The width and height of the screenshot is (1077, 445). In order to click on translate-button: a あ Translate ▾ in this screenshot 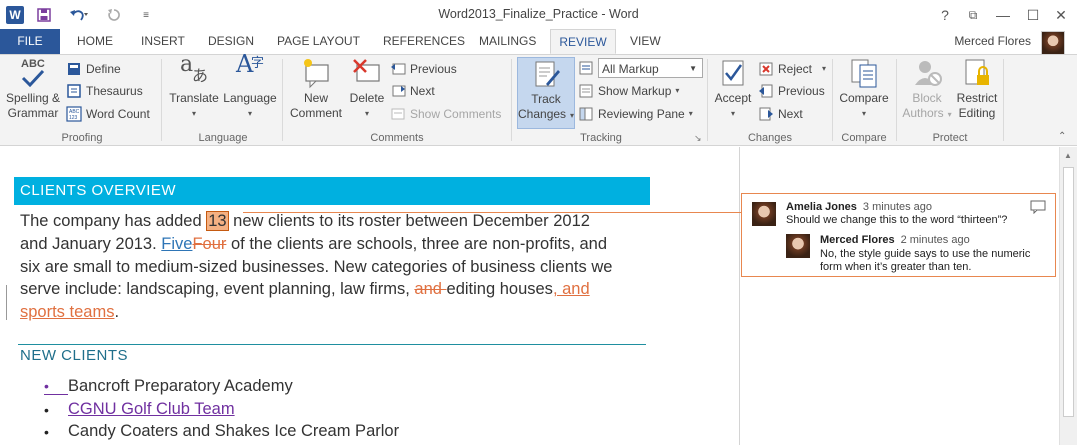, I will do `click(194, 87)`.